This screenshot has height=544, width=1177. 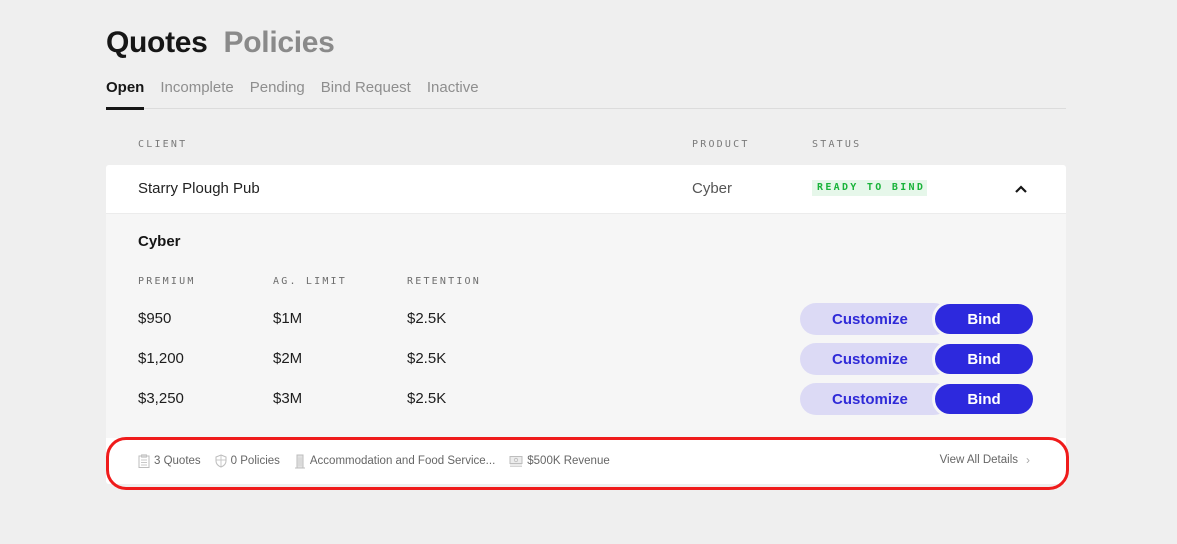 I want to click on tab-bind-request: Bind Request, so click(x=366, y=93).